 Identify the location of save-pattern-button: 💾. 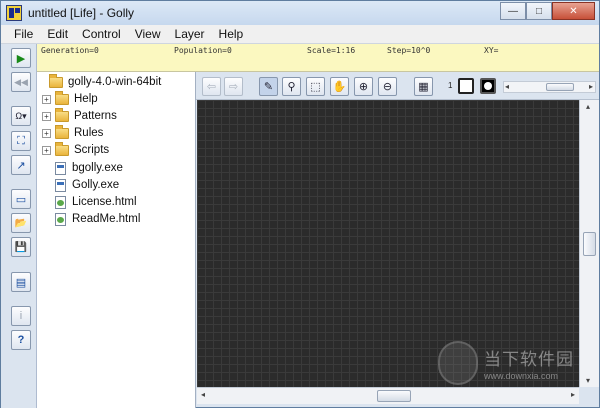
(21, 247).